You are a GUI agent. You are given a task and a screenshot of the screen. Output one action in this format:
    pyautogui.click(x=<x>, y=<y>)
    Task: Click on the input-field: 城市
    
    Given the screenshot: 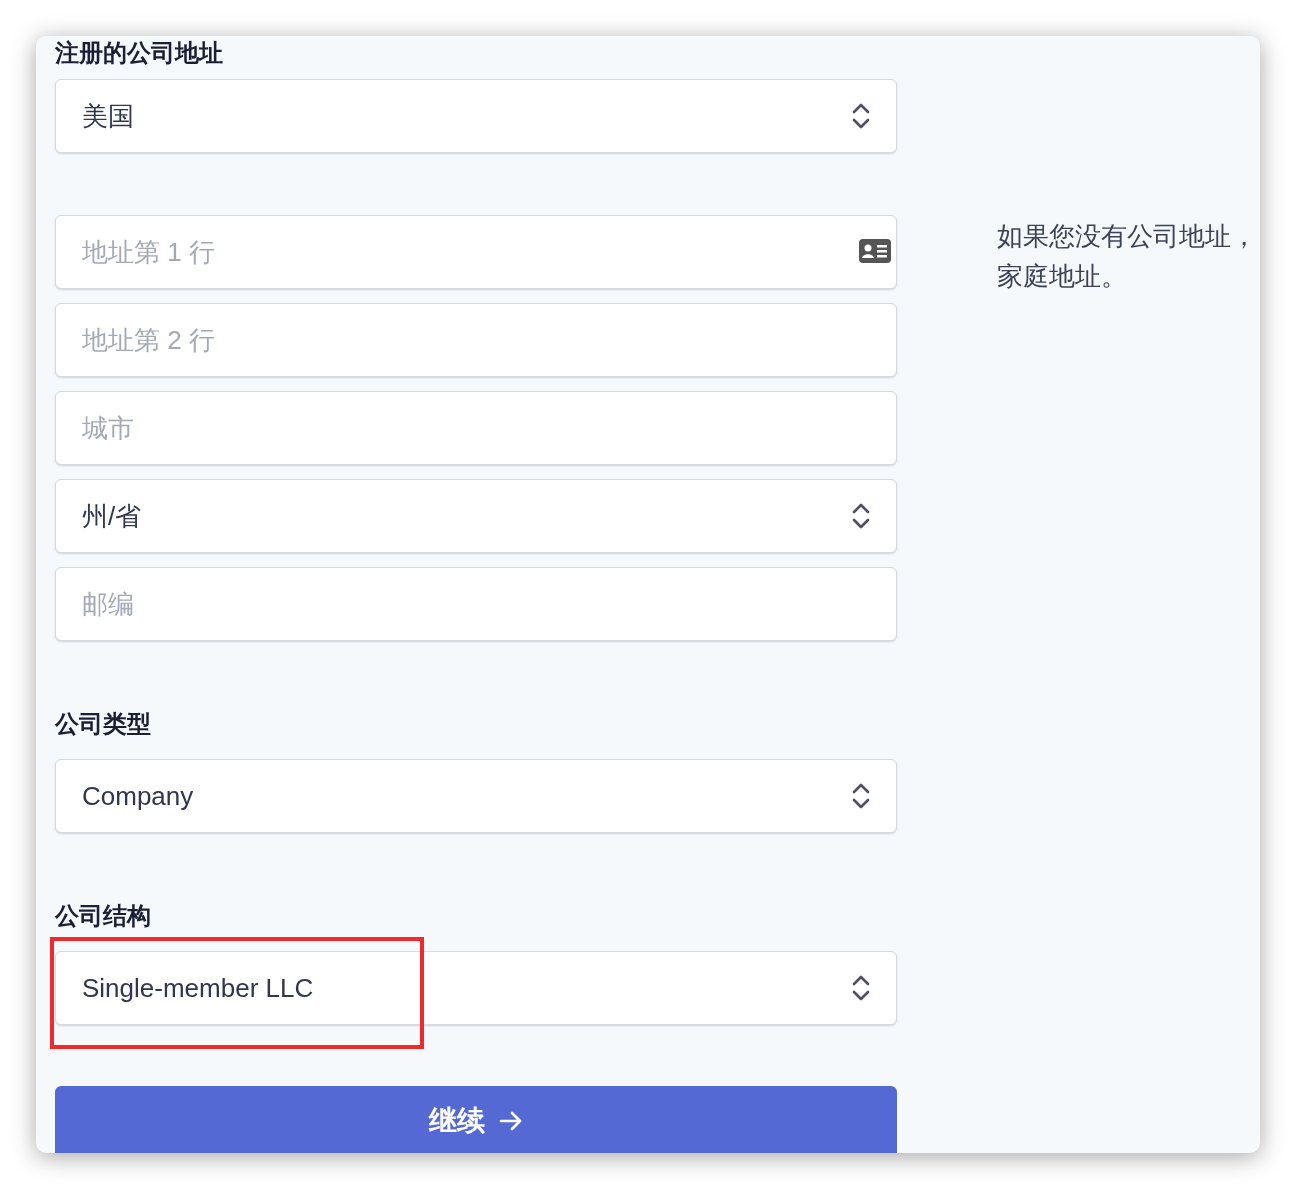 What is the action you would take?
    pyautogui.click(x=476, y=428)
    